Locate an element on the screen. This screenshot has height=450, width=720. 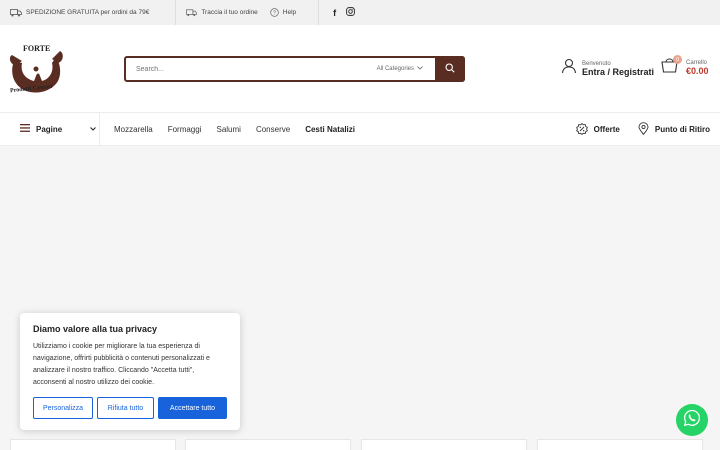
user-icon is located at coordinates (569, 68).